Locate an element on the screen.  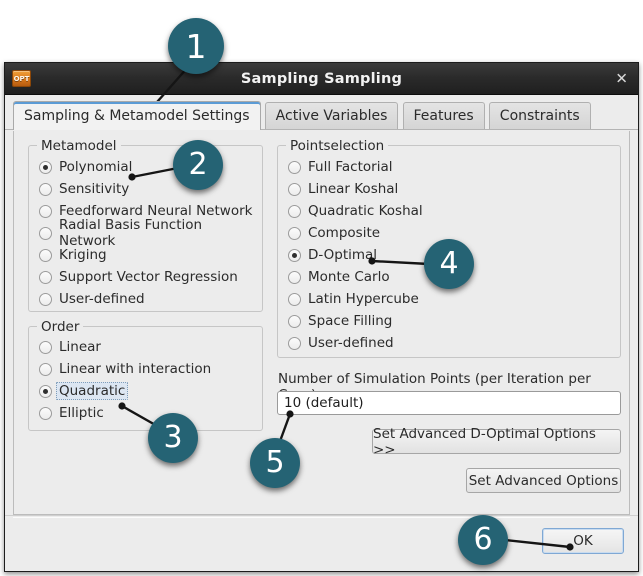
radio-metamodel-radial-basis-function-network: Radial Basis Function Network is located at coordinates (145, 233).